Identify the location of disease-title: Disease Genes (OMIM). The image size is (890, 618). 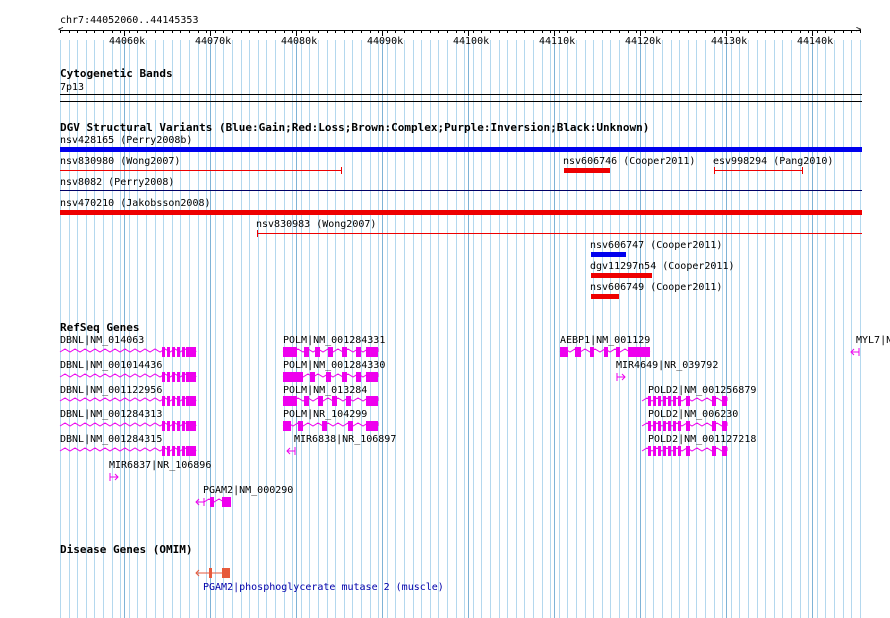
(126, 549).